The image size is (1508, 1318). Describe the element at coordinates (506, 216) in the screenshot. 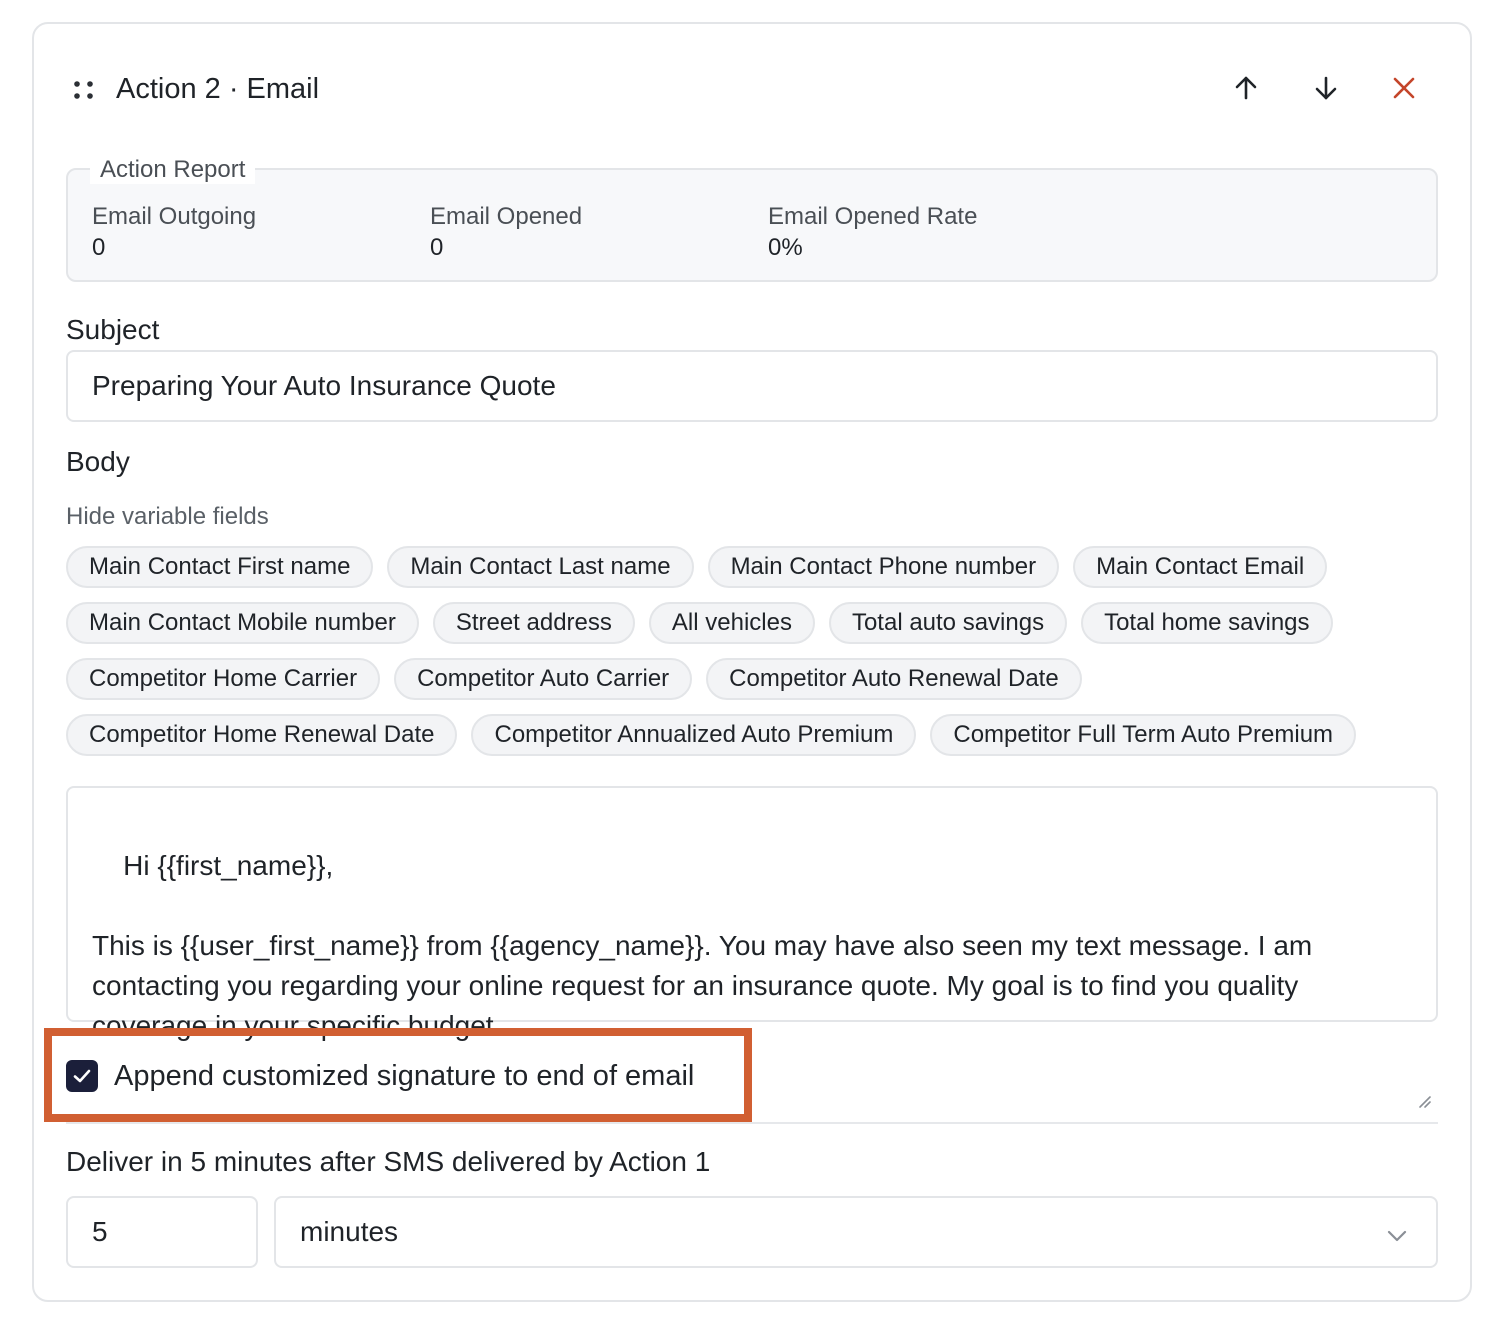

I see `stat-label: Email Opened` at that location.